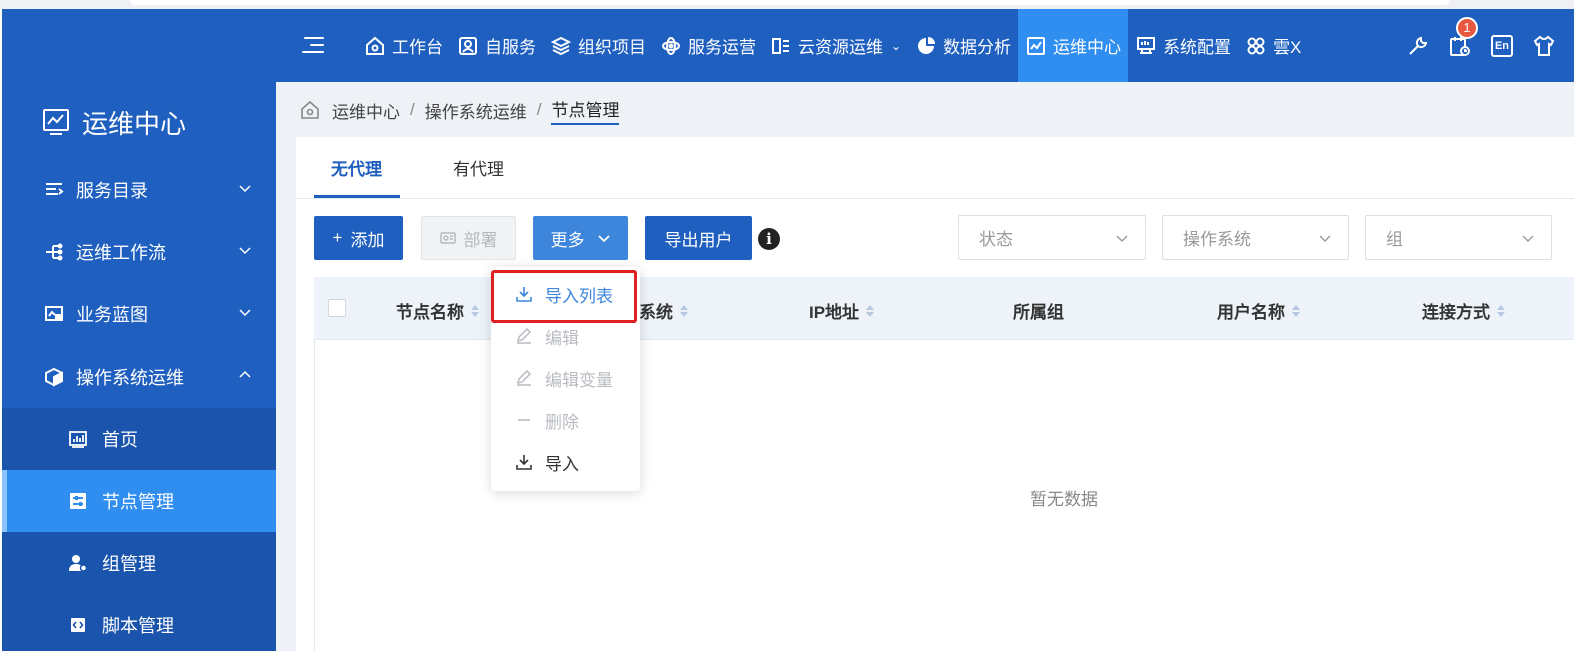  Describe the element at coordinates (417, 47) in the screenshot. I see `nav-item-label: 工作台` at that location.